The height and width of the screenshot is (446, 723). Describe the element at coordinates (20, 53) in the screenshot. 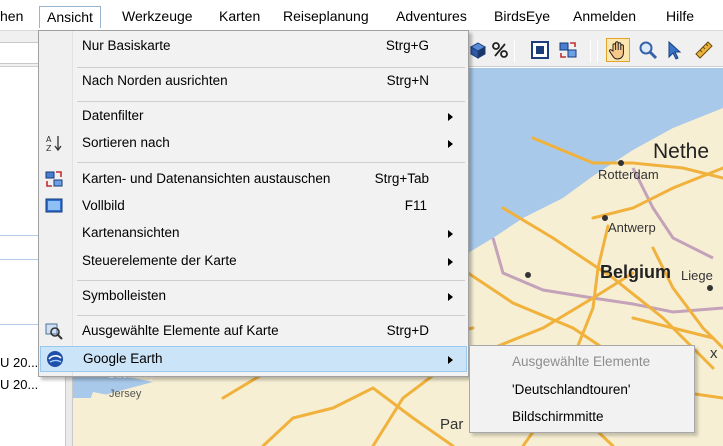

I see `toolbar-input` at that location.